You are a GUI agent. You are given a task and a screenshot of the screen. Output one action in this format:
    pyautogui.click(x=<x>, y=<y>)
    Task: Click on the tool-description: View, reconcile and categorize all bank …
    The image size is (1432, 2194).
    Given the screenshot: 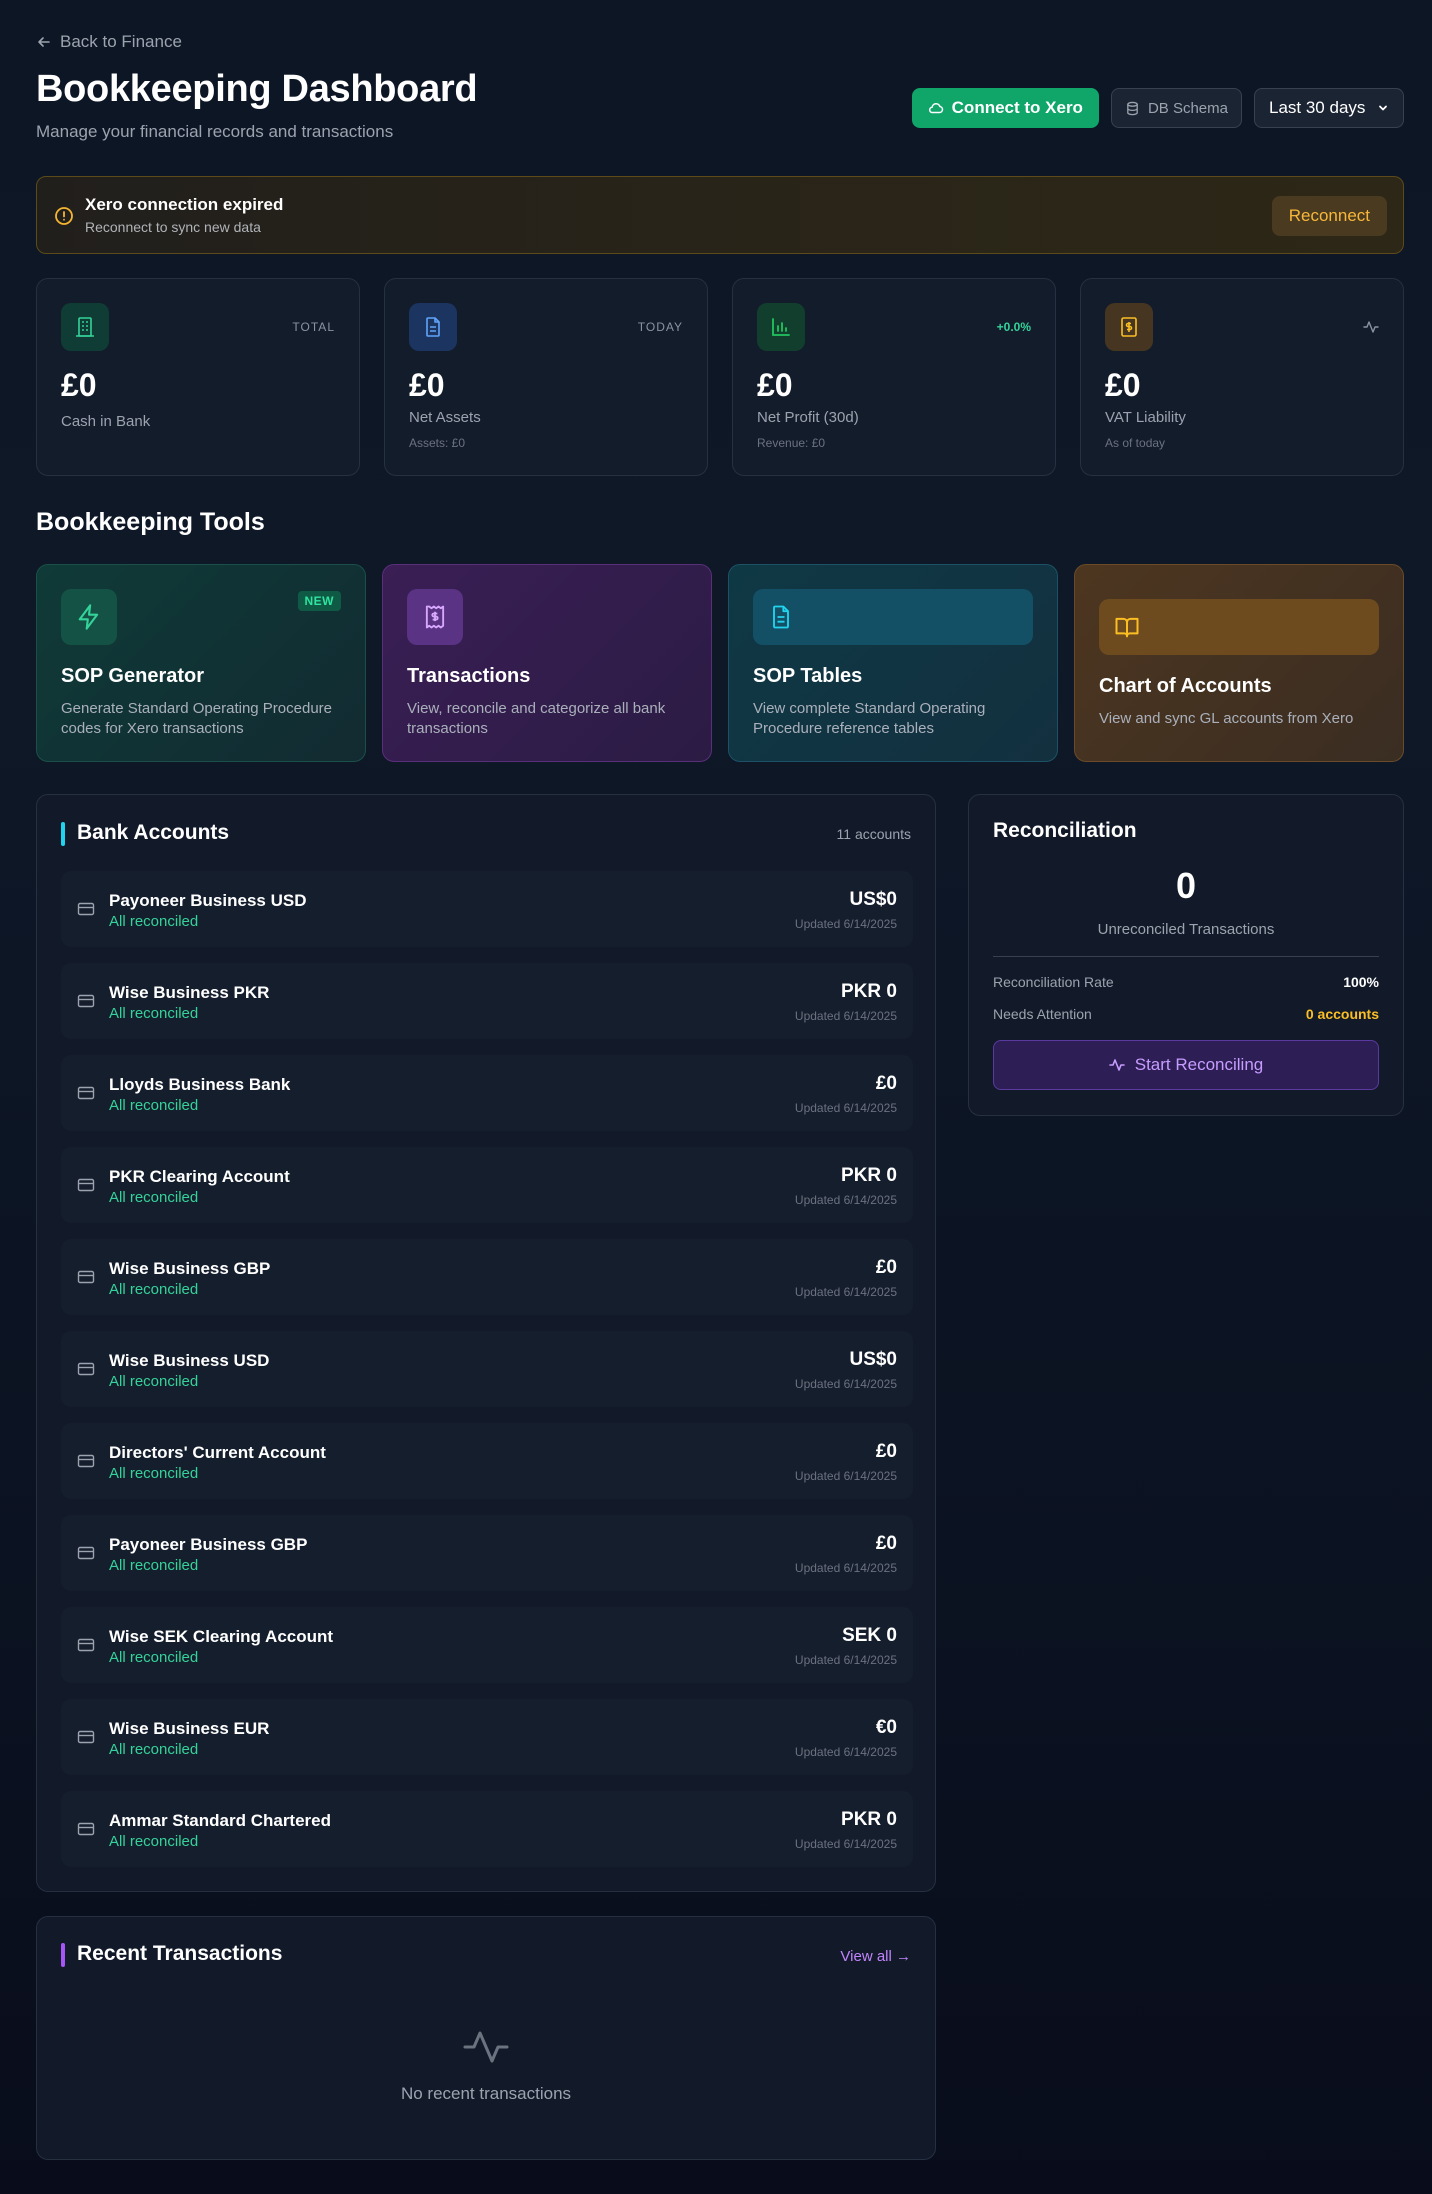 What is the action you would take?
    pyautogui.click(x=536, y=718)
    